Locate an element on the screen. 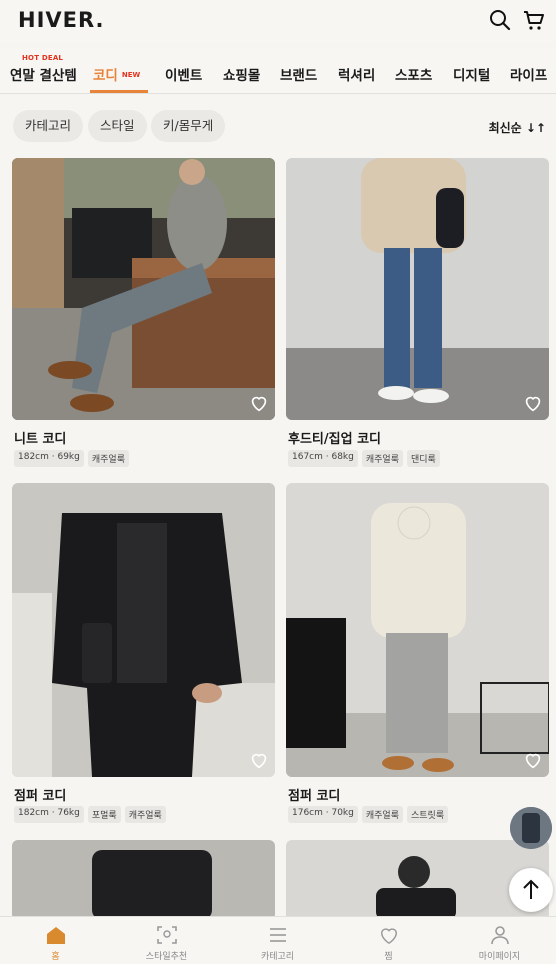 This screenshot has width=556, height=964. body-size-tag: 176cm · 70kg is located at coordinates (323, 814).